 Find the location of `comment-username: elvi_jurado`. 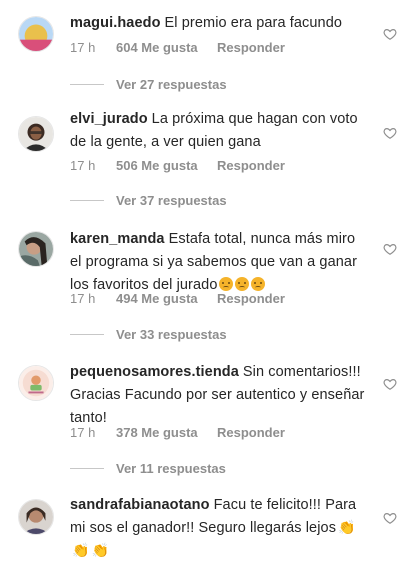

comment-username: elvi_jurado is located at coordinates (109, 119).